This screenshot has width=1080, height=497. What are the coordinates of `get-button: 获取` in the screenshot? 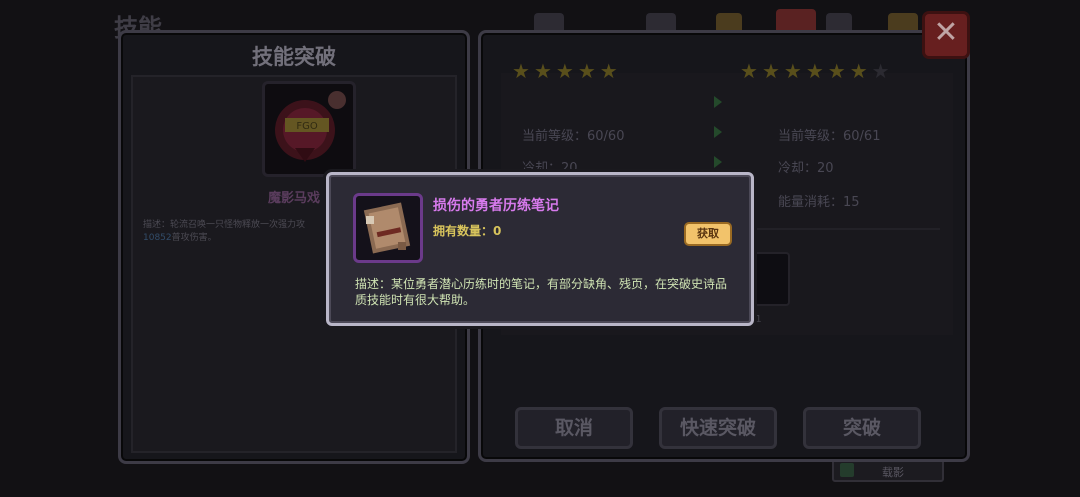 It's located at (708, 234).